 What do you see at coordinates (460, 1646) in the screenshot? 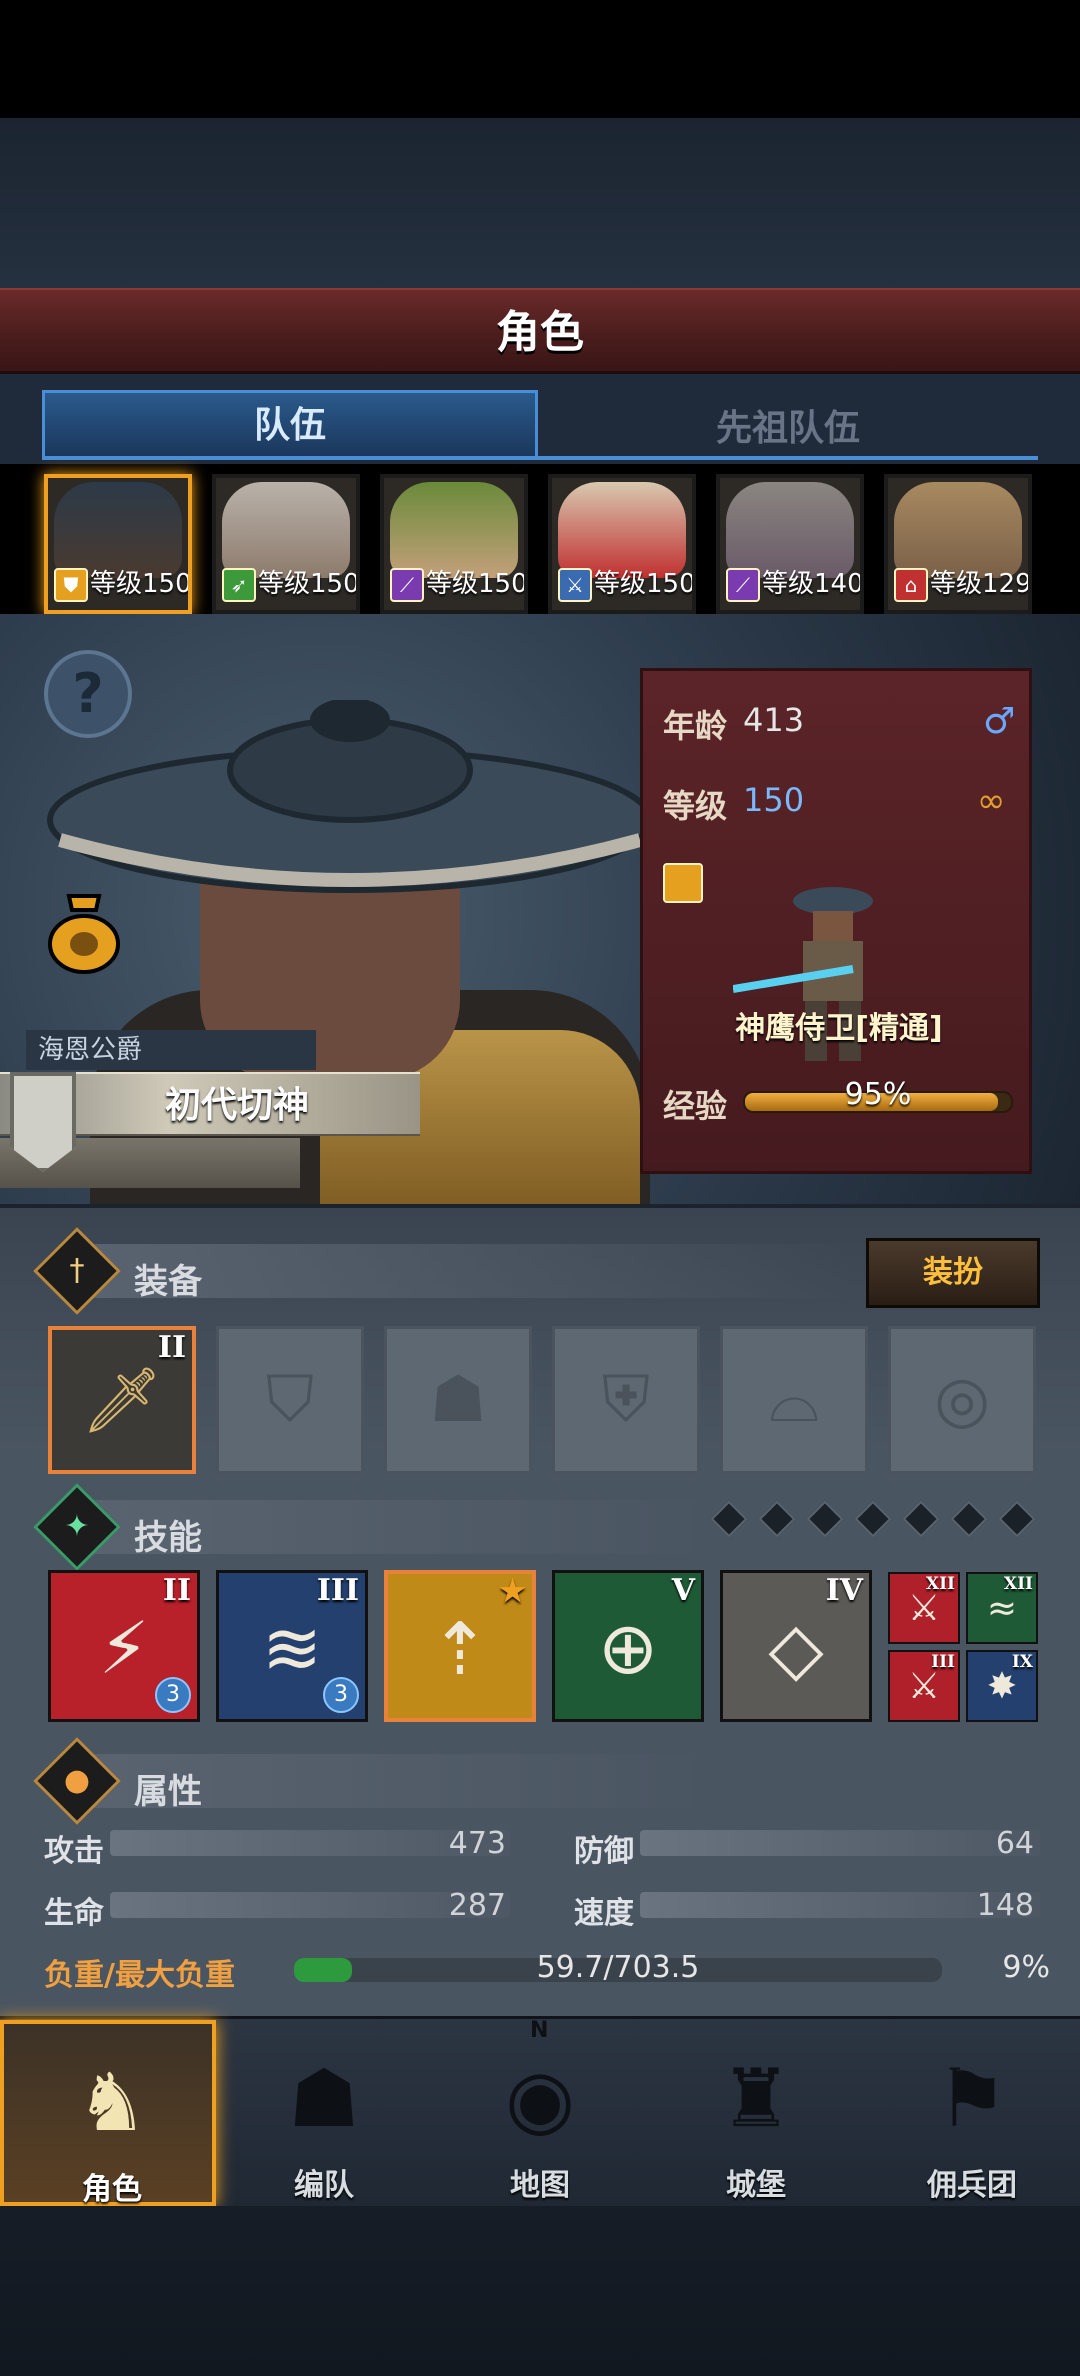
I see `skill-3: ⇡ ★` at bounding box center [460, 1646].